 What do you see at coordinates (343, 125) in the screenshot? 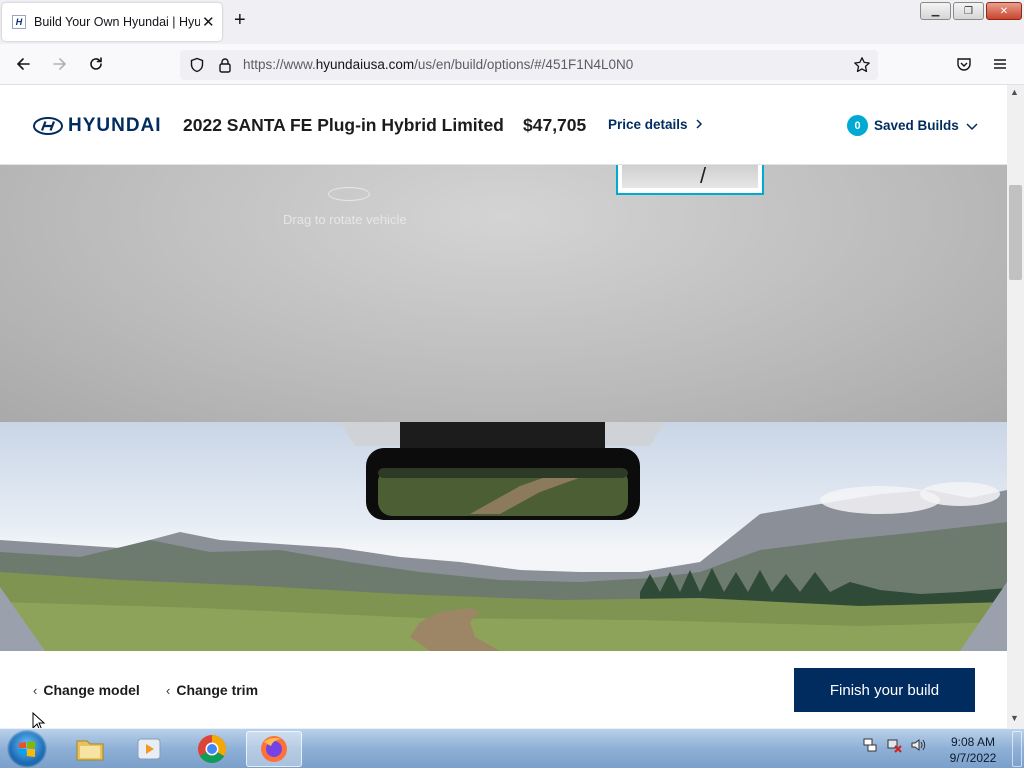
I see `model-title: 2022 SANTA FE Plug-in Hybrid Limited` at bounding box center [343, 125].